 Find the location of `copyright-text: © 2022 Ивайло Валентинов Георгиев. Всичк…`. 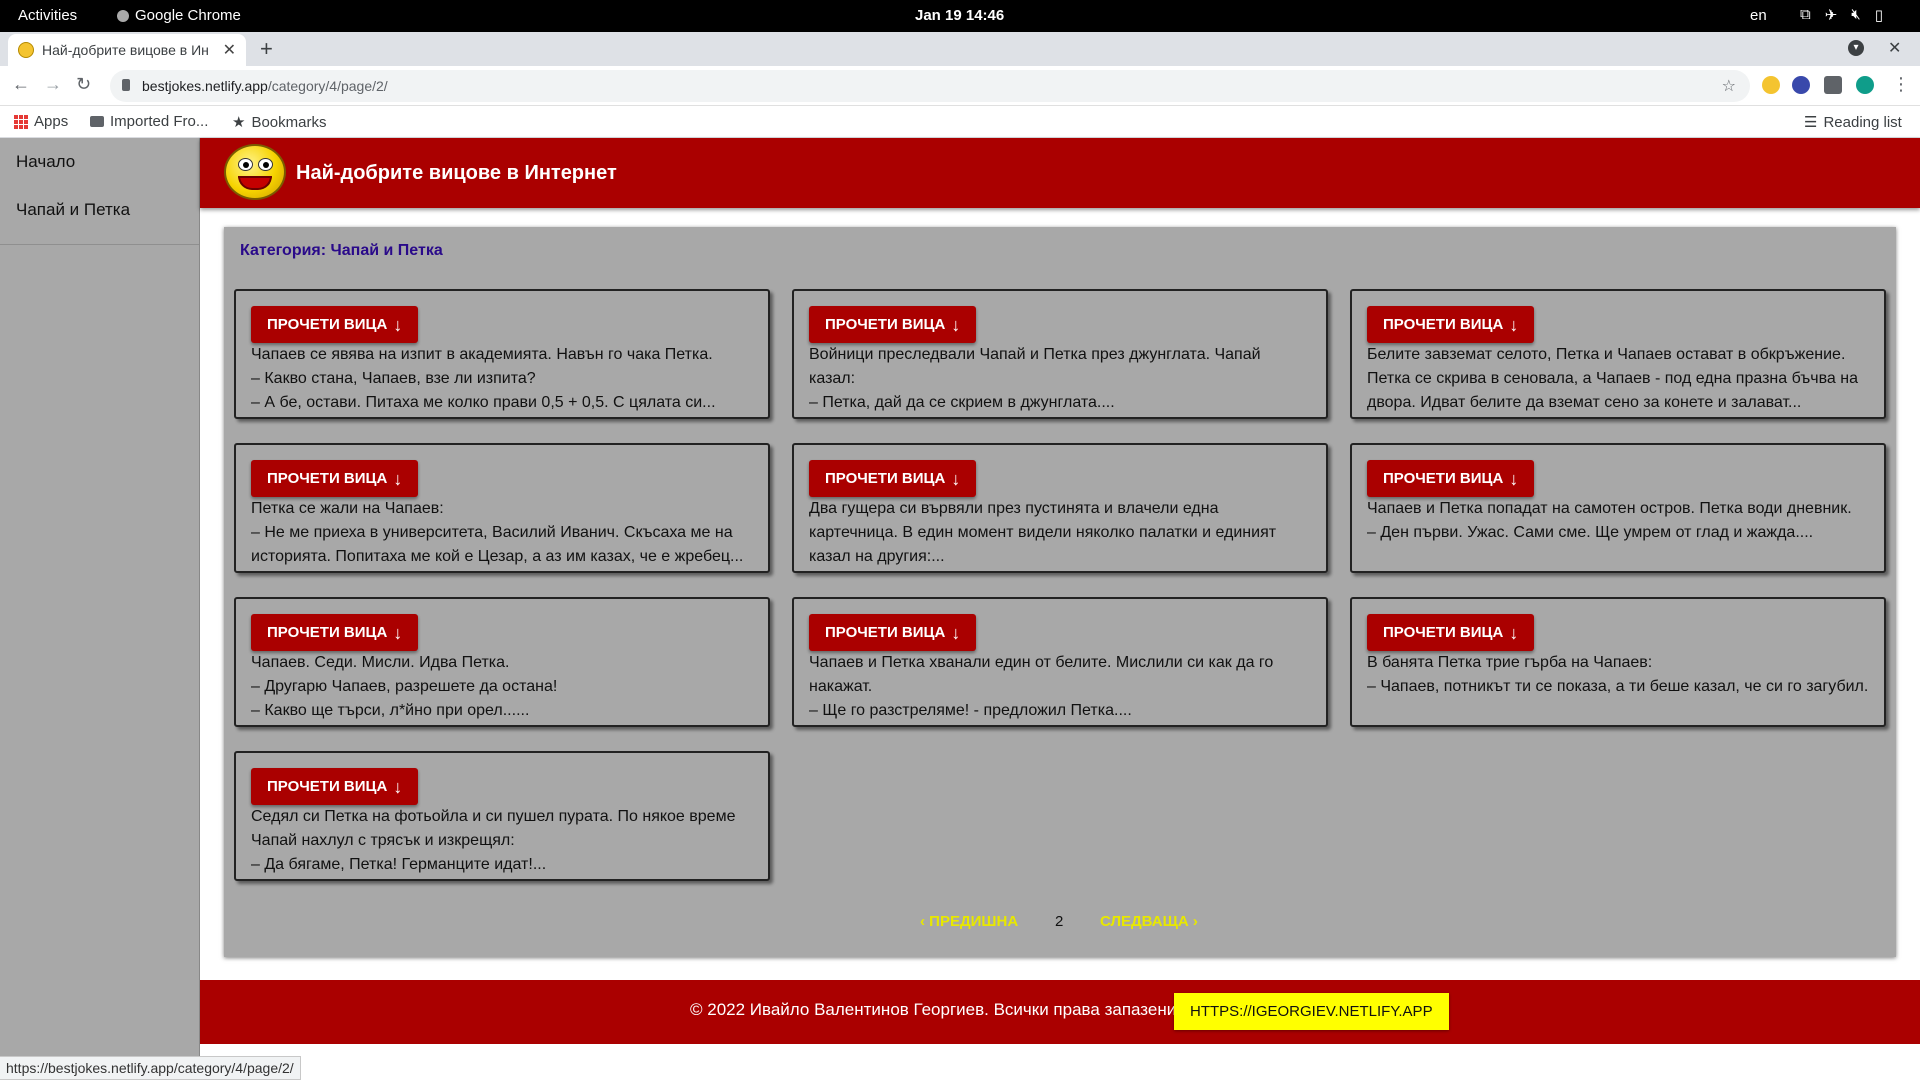

copyright-text: © 2022 Ивайло Валентинов Георгиев. Всичк… is located at coordinates (935, 1009).